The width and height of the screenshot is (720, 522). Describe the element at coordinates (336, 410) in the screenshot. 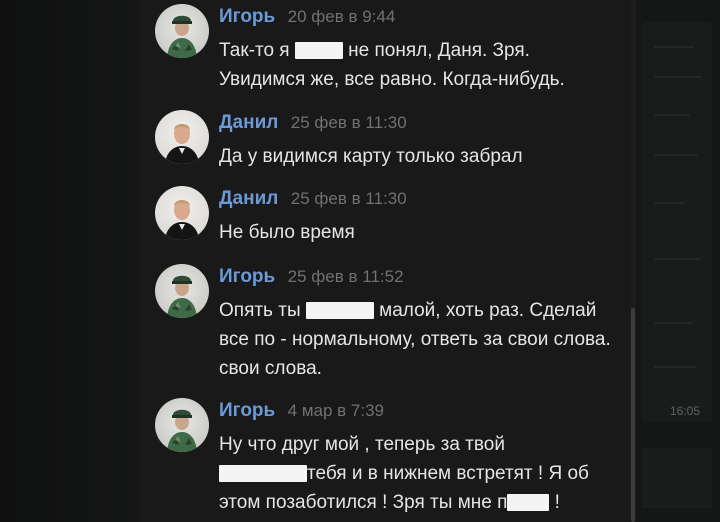

I see `message-date: 4 мар в 7:39` at that location.